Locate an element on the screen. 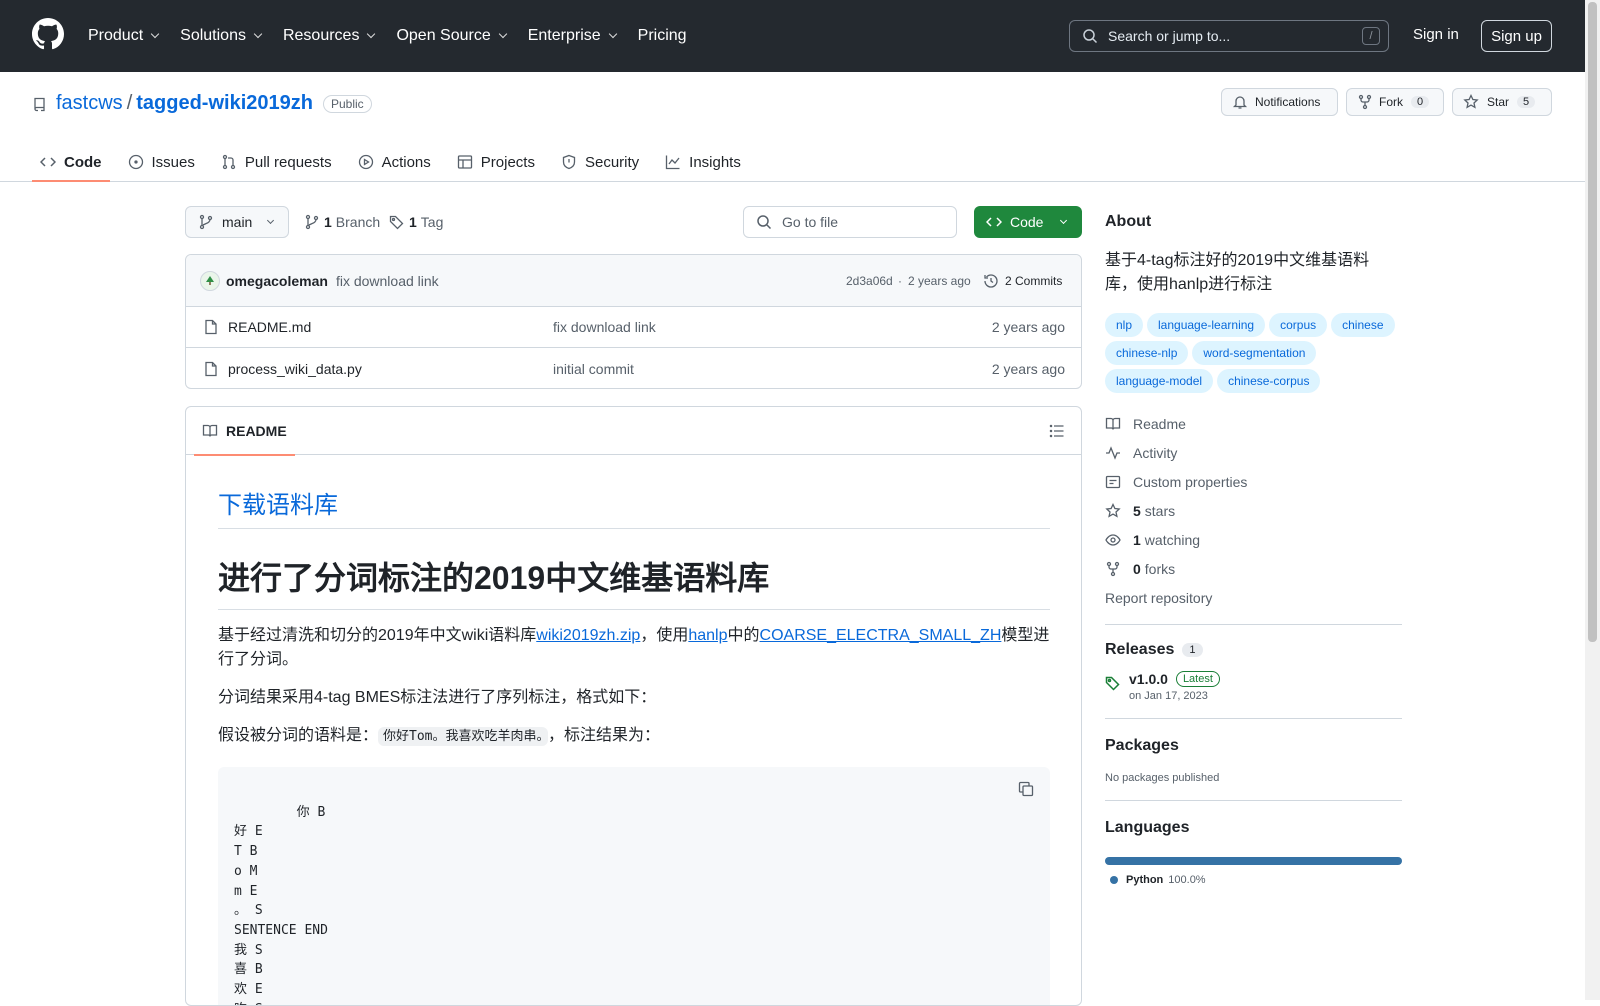  commit-hash: 2d3a06d is located at coordinates (869, 281).